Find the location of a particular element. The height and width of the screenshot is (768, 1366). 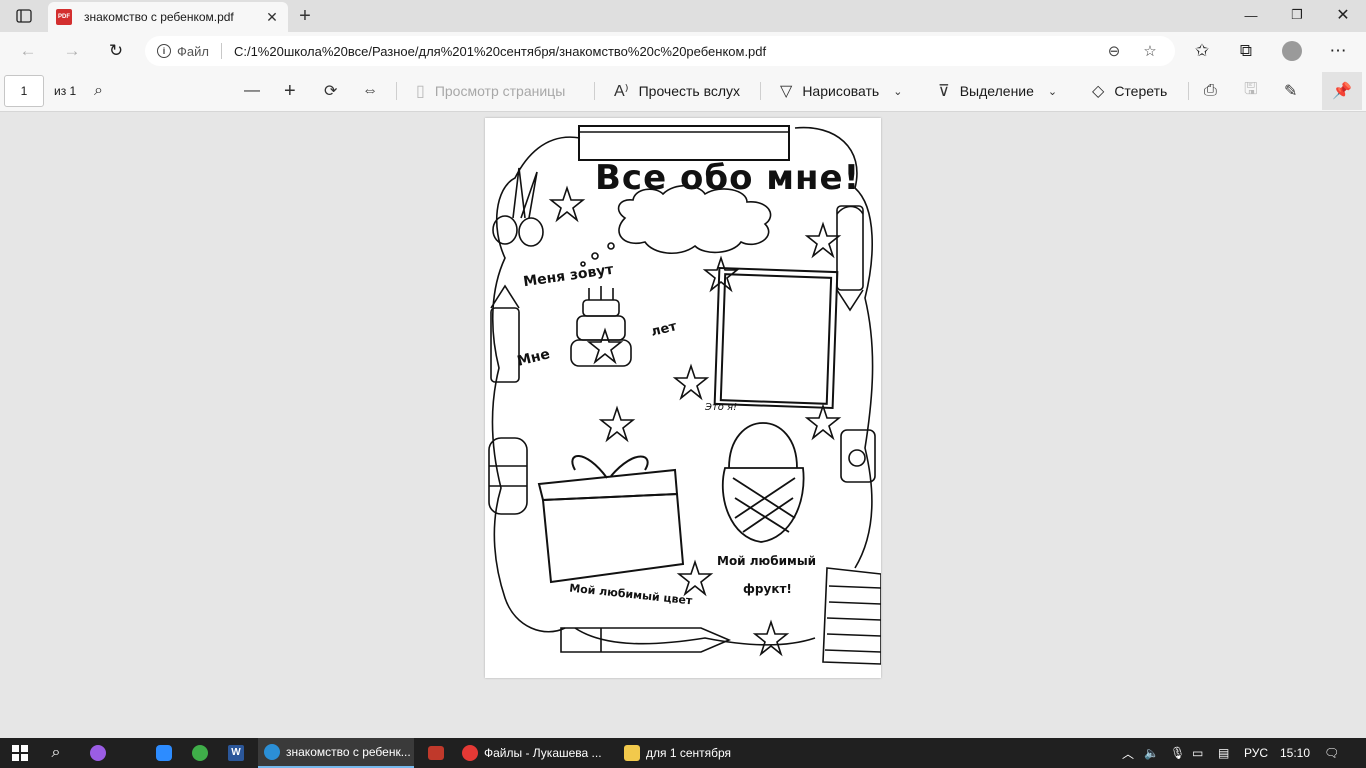

browser-tab: PDF знакомство с ребенком.pdf ✕ is located at coordinates (168, 17).